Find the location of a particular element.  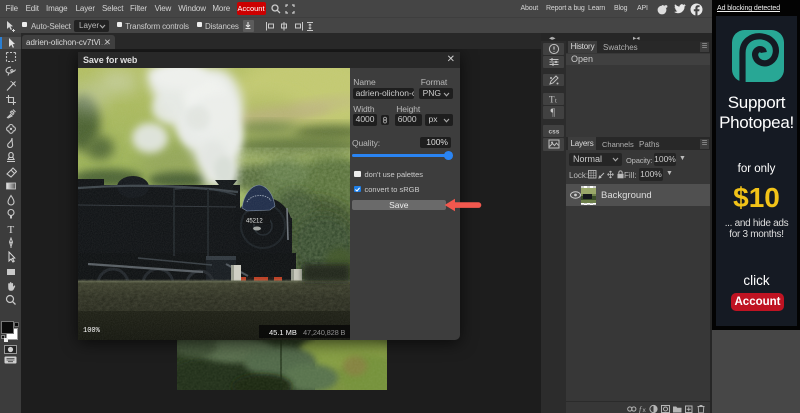

svg-text: css is located at coordinates (553, 131).